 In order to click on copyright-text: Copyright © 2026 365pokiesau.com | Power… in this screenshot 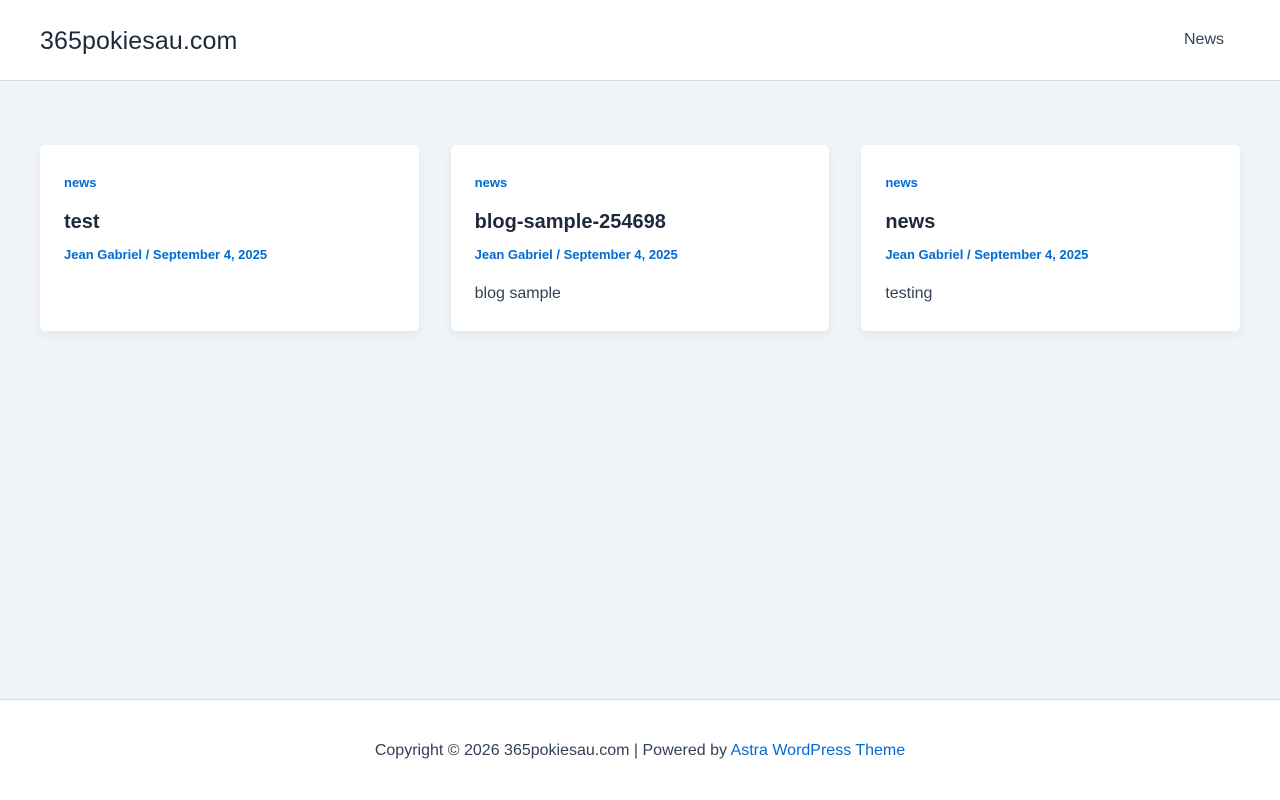, I will do `click(550, 750)`.